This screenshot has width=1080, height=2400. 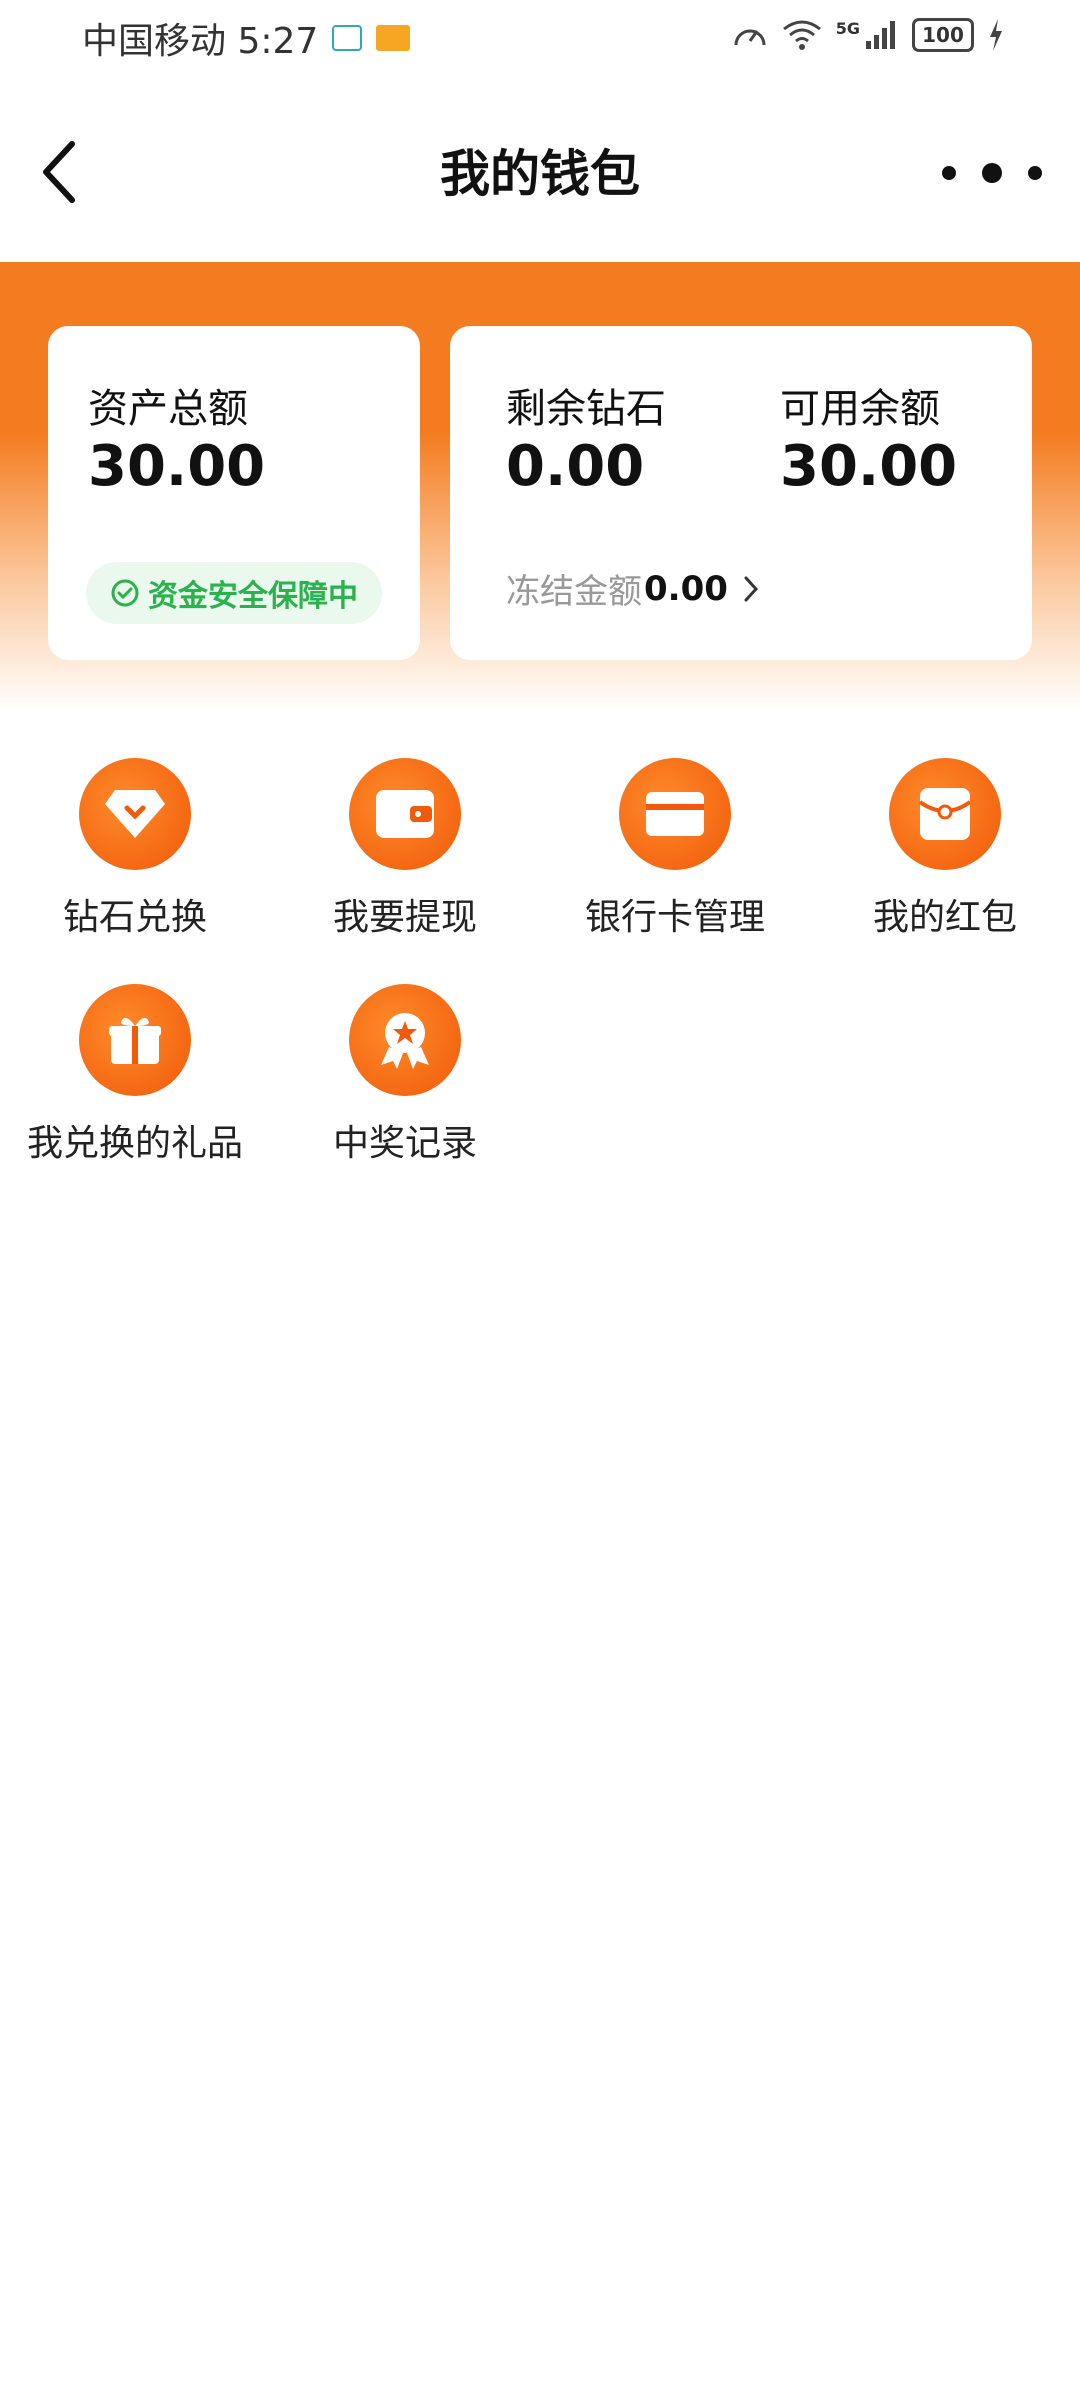 I want to click on available-balance-value: 30.00, so click(x=869, y=466).